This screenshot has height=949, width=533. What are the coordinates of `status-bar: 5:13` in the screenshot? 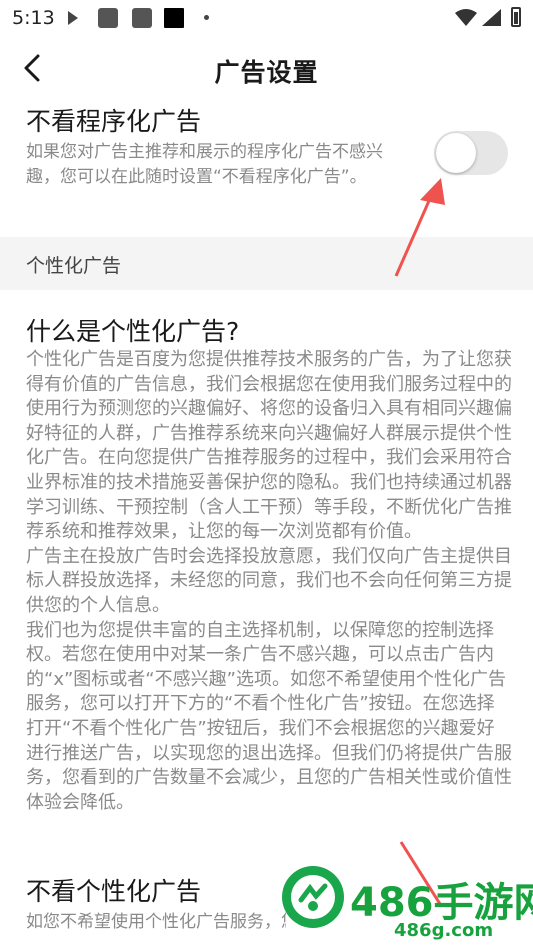 It's located at (266, 18).